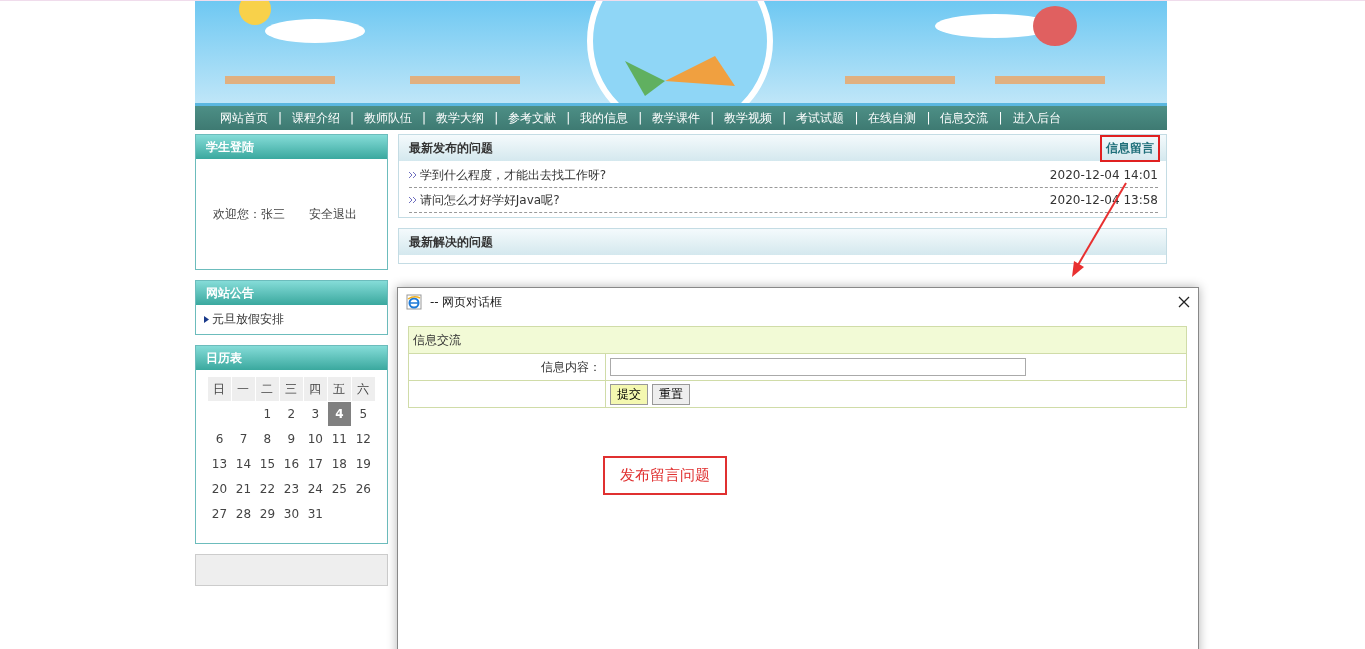 This screenshot has height=649, width=1365. I want to click on nav-link: 考试试题, so click(820, 118).